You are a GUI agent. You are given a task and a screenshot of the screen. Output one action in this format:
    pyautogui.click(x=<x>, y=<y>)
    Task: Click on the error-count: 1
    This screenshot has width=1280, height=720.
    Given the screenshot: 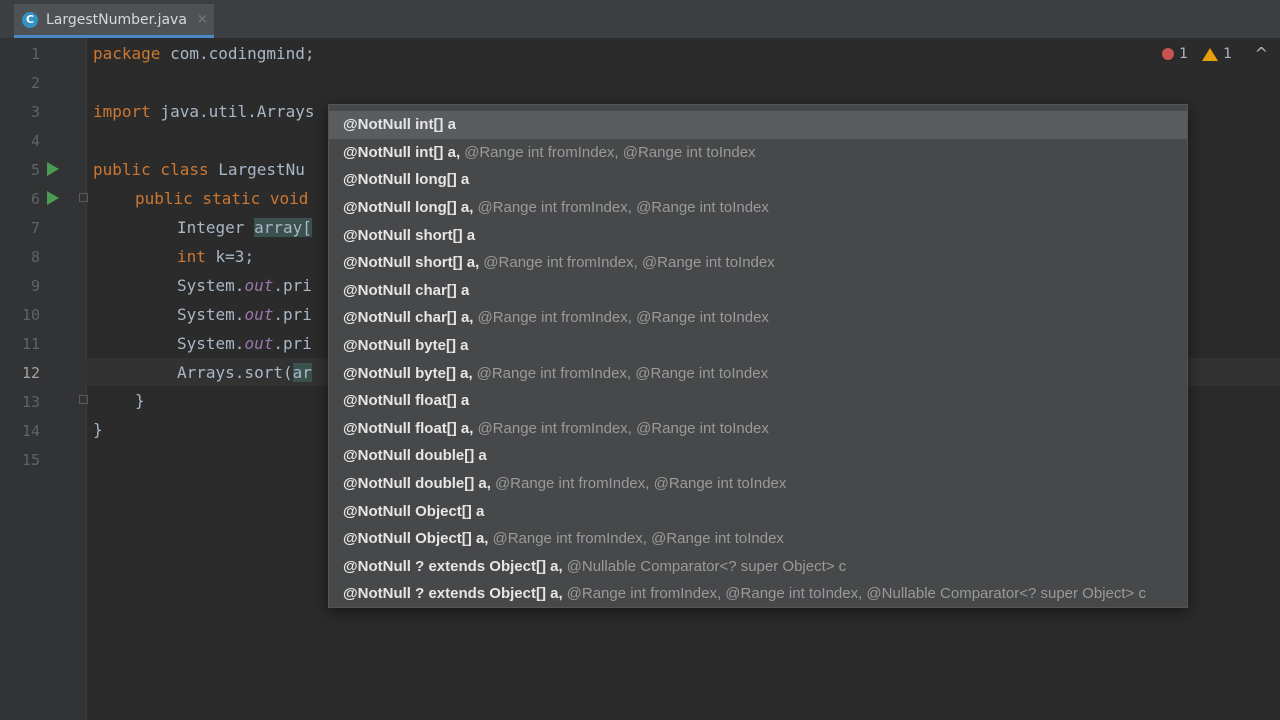 What is the action you would take?
    pyautogui.click(x=1184, y=54)
    